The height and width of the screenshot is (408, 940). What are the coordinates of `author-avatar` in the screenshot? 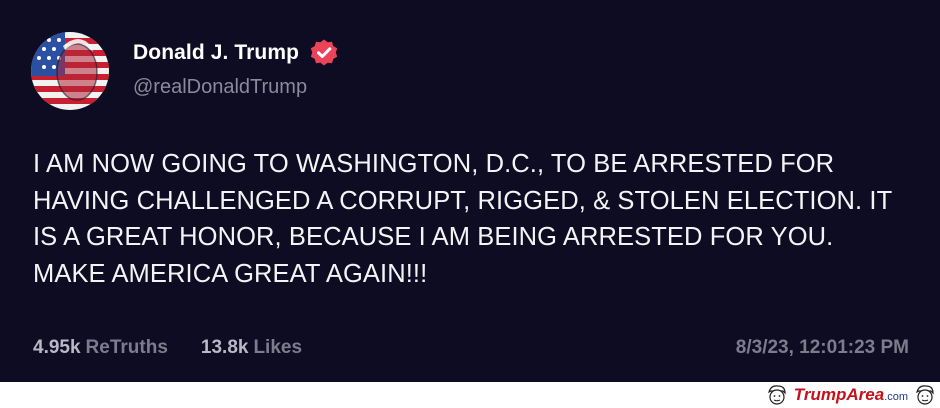 It's located at (70, 71).